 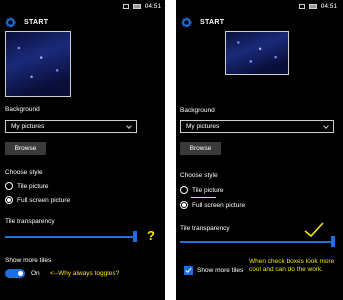 What do you see at coordinates (203, 197) in the screenshot?
I see `annotation-underline` at bounding box center [203, 197].